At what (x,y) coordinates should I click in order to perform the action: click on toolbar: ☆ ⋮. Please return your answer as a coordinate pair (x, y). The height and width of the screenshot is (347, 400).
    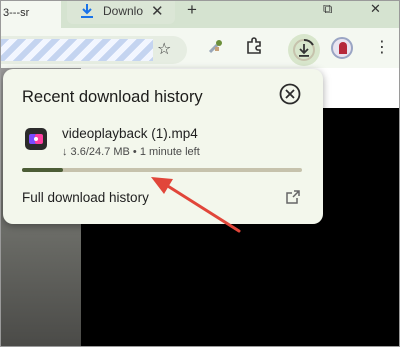
    Looking at the image, I should click on (200, 48).